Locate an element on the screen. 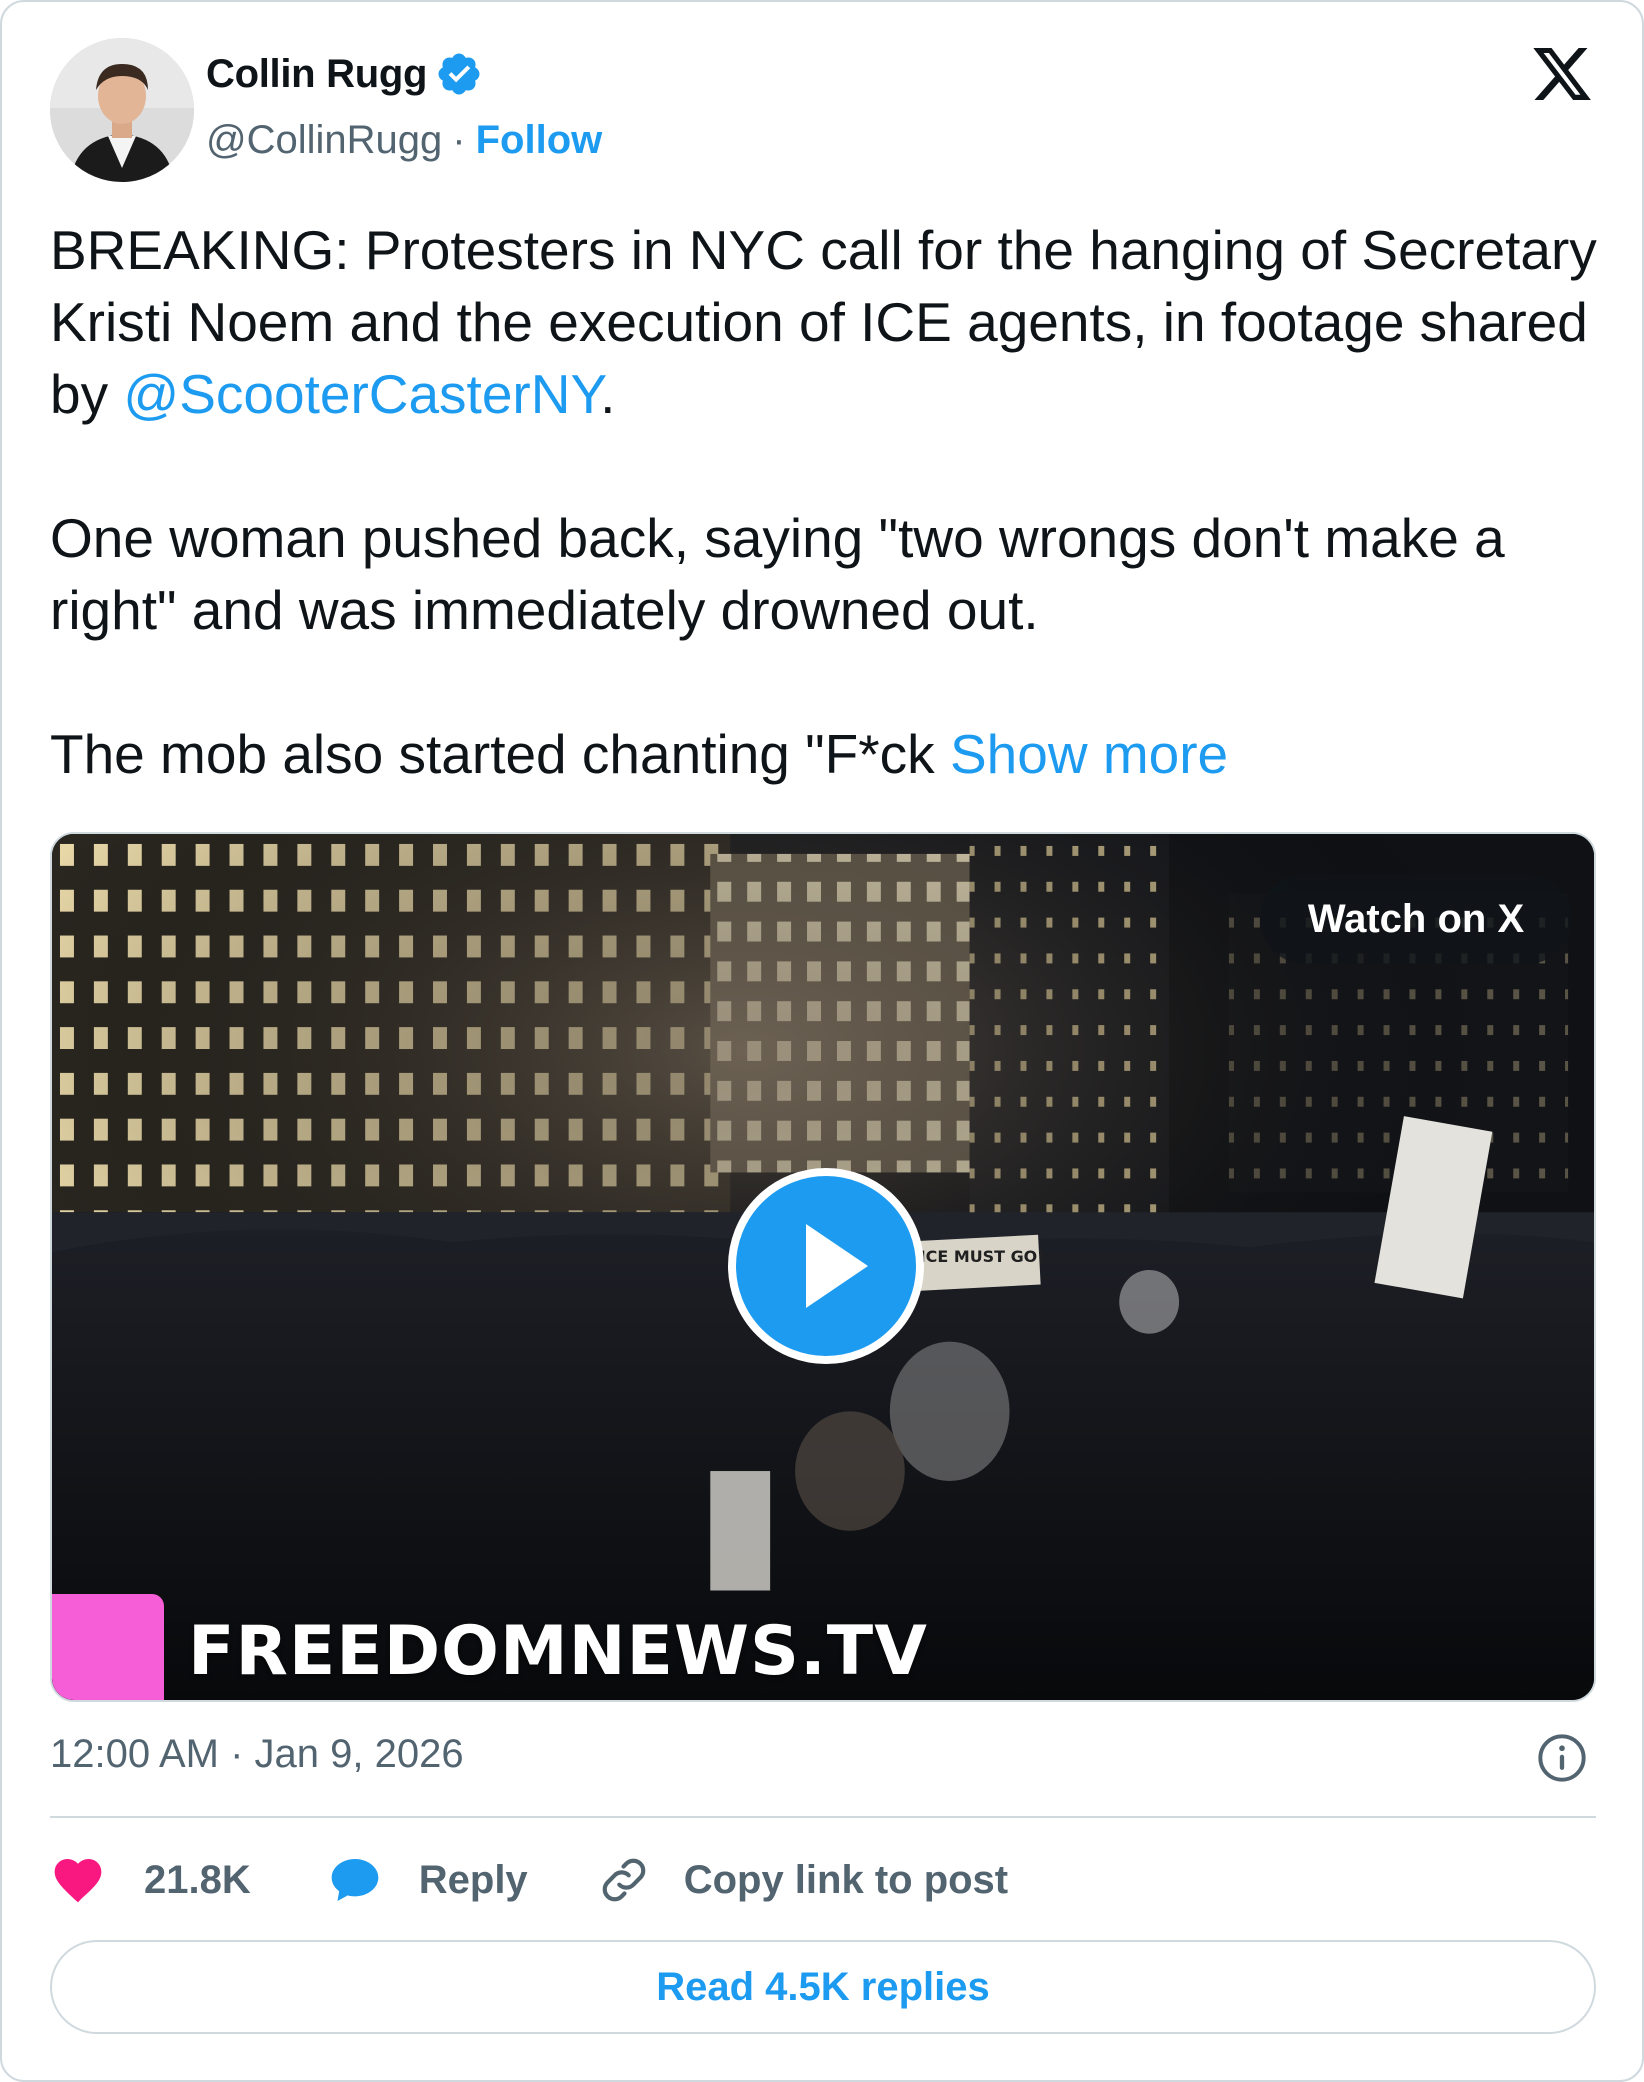 The width and height of the screenshot is (1644, 2082). read-replies-button: Read 4.5K replies is located at coordinates (823, 1987).